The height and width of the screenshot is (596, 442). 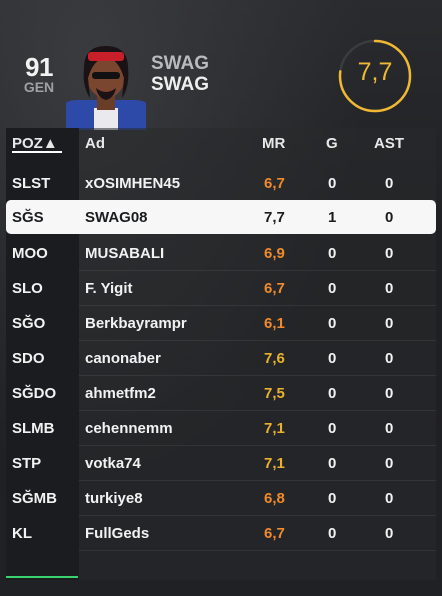 I want to click on player-row-name: votka74, so click(x=113, y=463).